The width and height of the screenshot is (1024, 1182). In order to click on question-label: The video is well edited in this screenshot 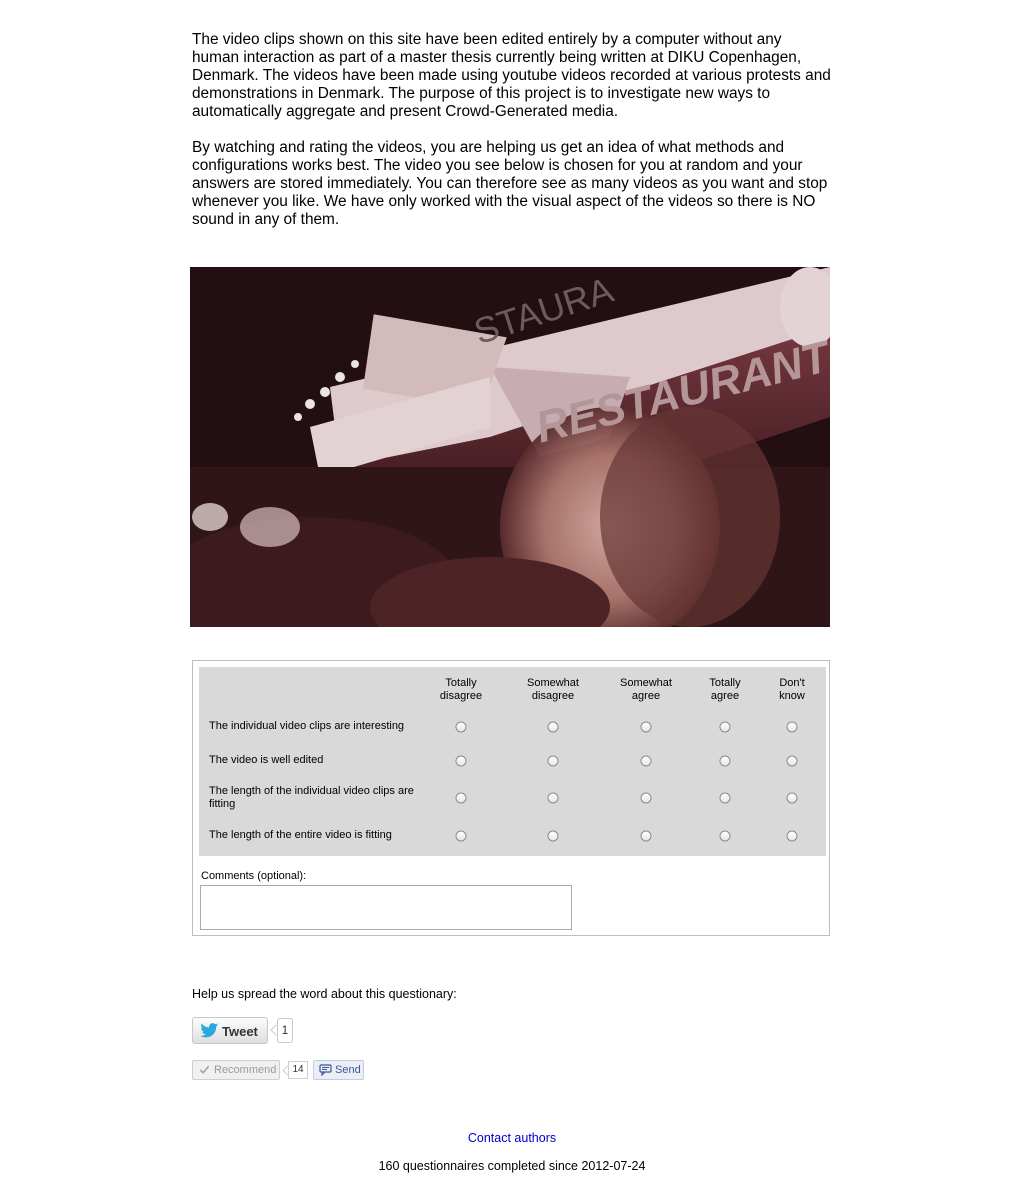, I will do `click(266, 760)`.